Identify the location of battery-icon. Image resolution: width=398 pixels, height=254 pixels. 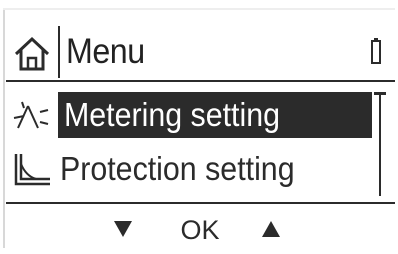
(376, 51).